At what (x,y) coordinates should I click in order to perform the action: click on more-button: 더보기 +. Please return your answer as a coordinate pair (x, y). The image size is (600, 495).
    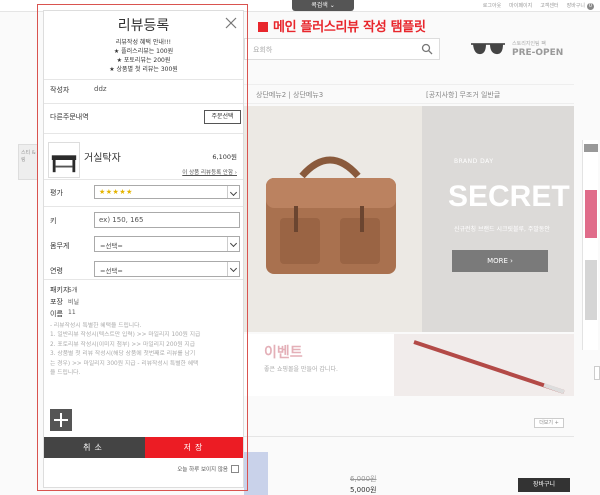
    Looking at the image, I should click on (549, 423).